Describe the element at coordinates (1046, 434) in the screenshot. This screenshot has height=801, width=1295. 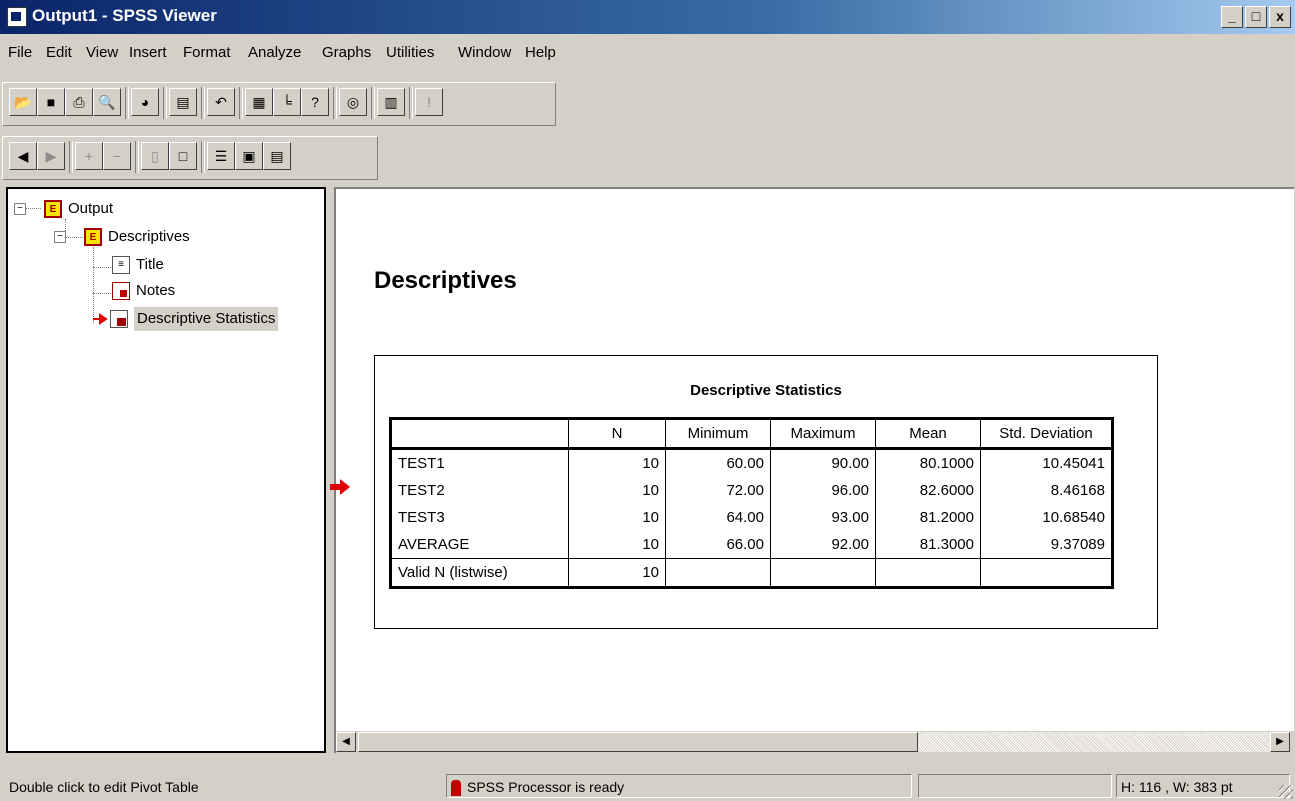
I see `column-header: Std. Deviation` at that location.